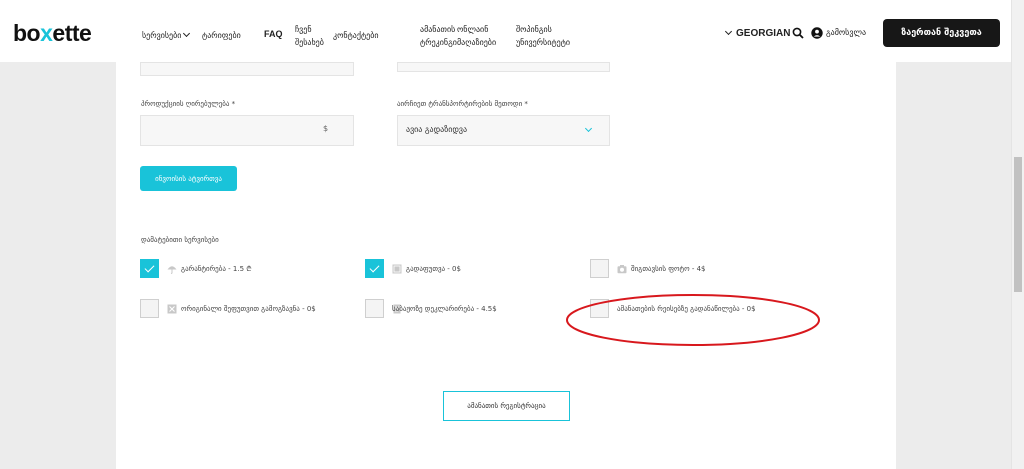 Image resolution: width=1024 pixels, height=469 pixels. I want to click on repacking-checkbox, so click(374, 268).